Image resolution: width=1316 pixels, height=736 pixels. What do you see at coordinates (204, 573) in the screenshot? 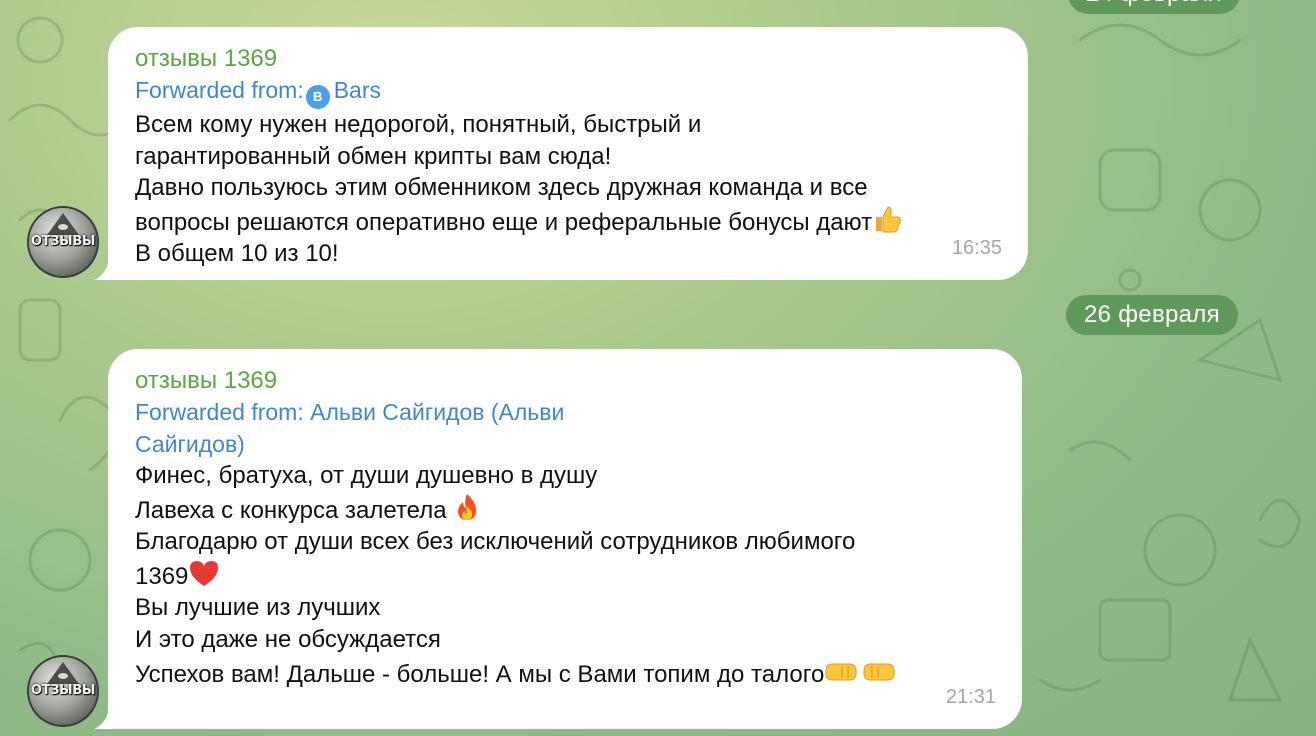
I see `heart-icon` at bounding box center [204, 573].